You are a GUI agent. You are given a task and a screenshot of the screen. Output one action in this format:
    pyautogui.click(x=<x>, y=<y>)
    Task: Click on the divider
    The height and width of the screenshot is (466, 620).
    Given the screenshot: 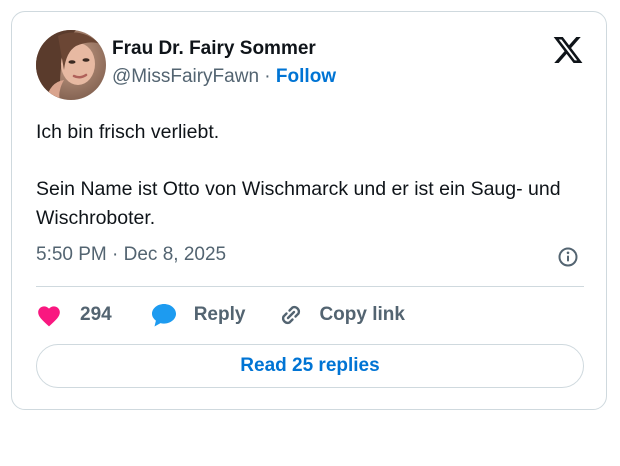 What is the action you would take?
    pyautogui.click(x=310, y=286)
    